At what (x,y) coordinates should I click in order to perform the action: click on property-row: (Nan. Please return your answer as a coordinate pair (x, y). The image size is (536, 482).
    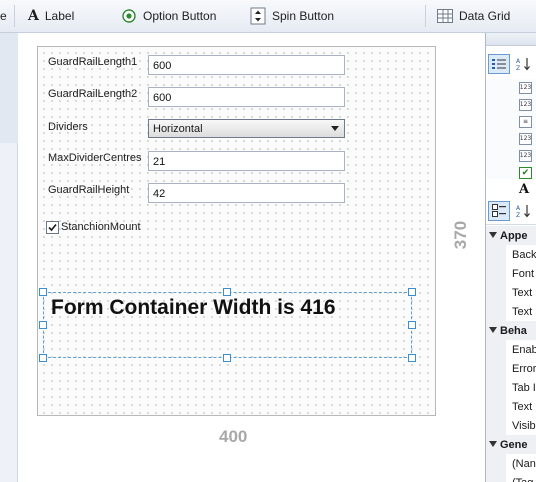
    Looking at the image, I should click on (511, 463).